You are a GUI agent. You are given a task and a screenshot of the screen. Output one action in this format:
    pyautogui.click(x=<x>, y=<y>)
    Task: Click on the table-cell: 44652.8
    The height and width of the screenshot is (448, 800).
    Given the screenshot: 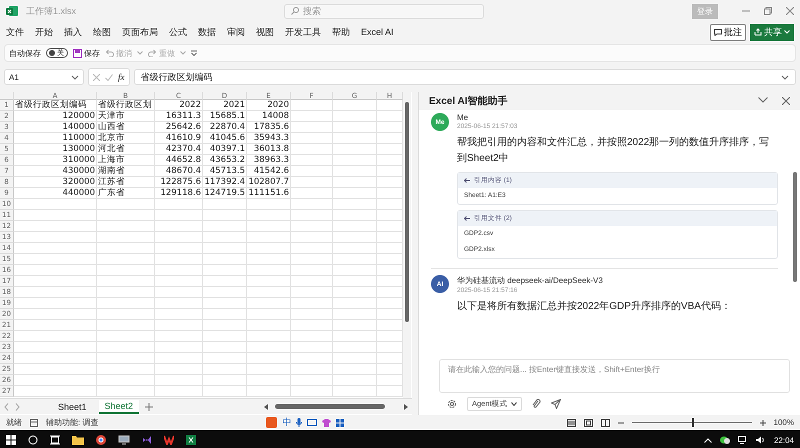 What is the action you would take?
    pyautogui.click(x=179, y=160)
    